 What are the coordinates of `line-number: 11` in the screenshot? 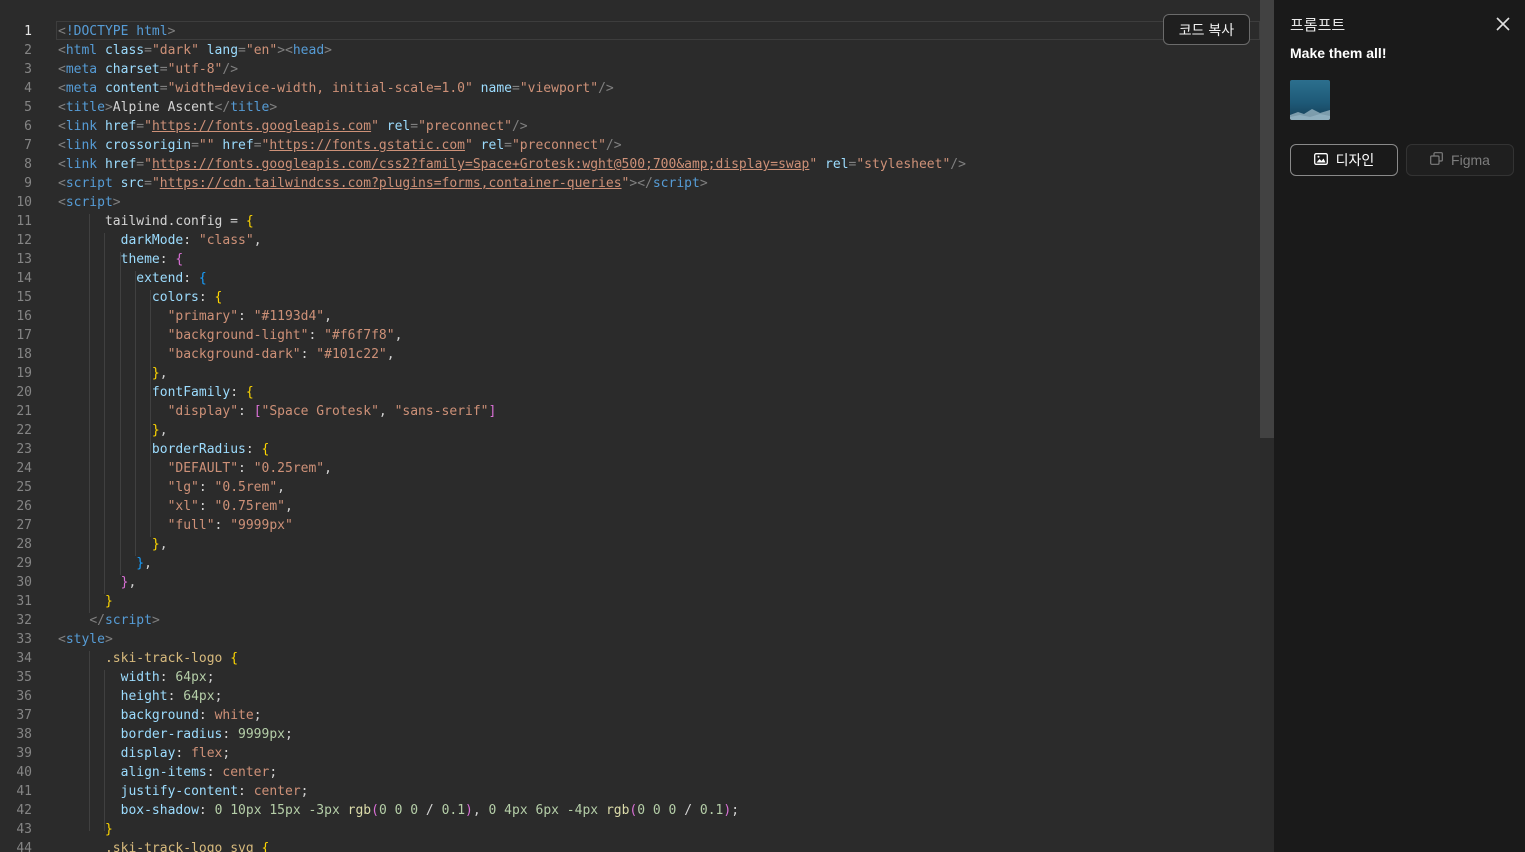 It's located at (24, 221).